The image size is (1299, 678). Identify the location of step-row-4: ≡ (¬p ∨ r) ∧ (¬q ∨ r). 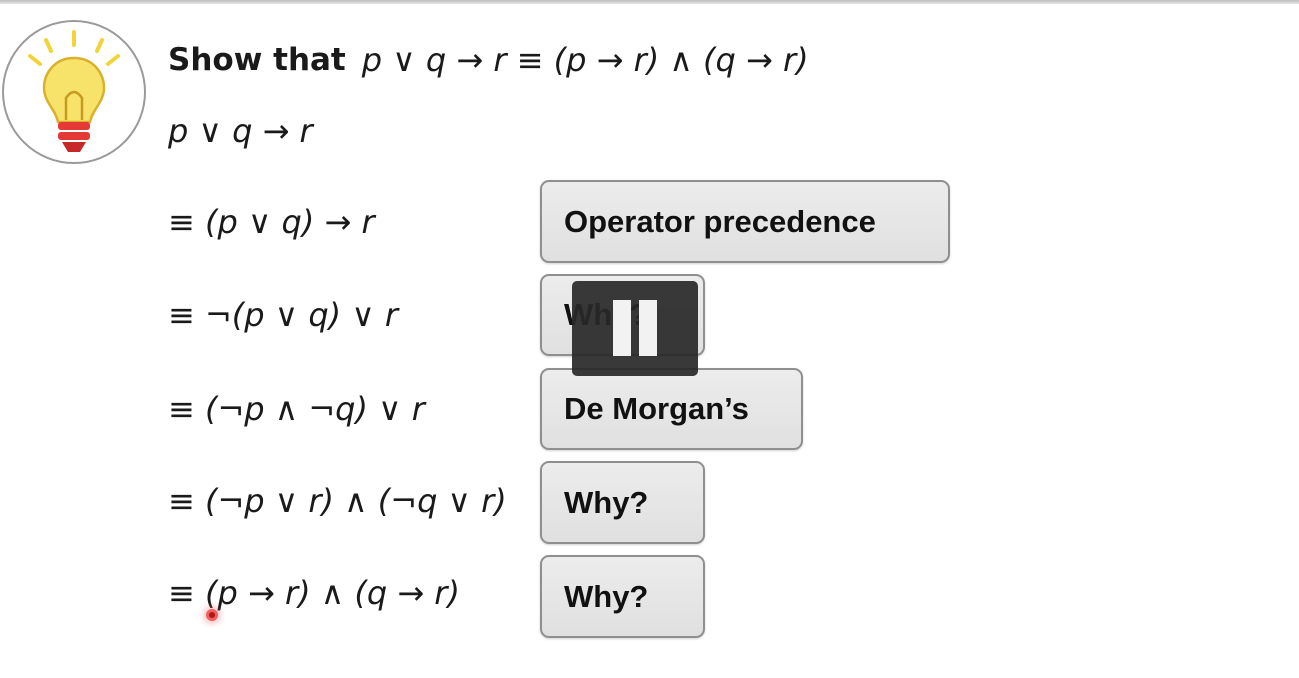
(337, 501).